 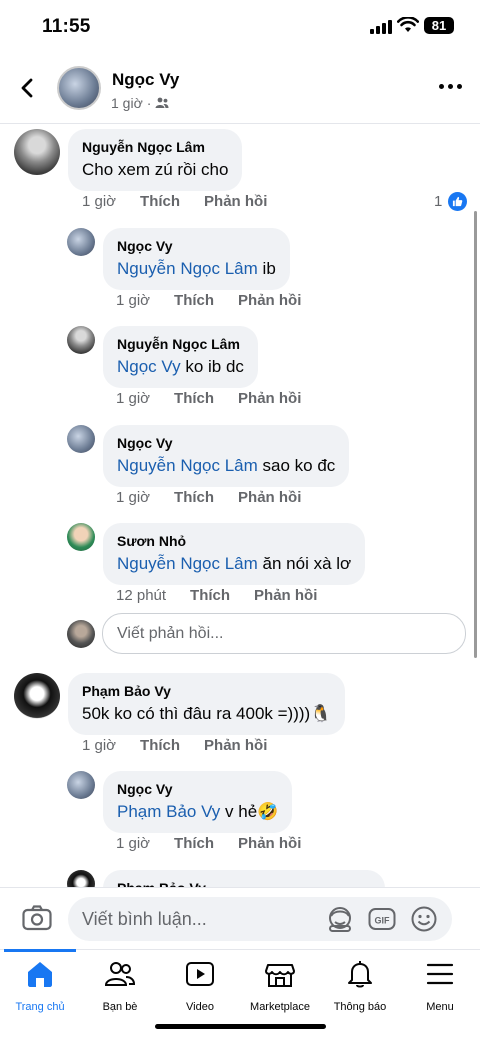 I want to click on author-avatar, so click(x=79, y=88).